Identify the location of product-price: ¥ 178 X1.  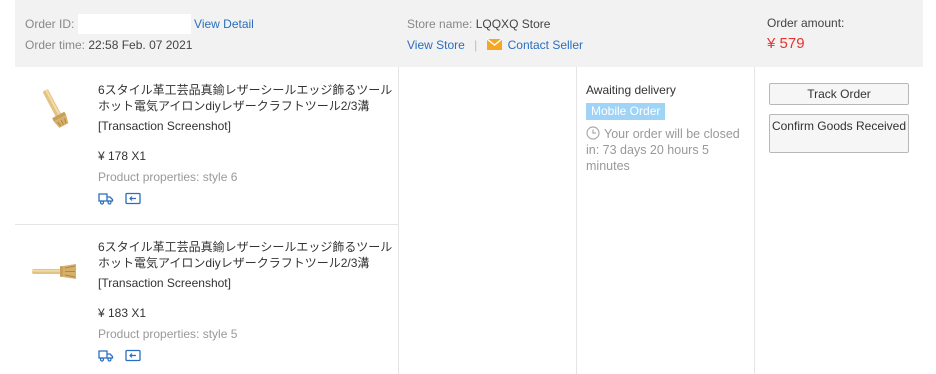
(122, 156).